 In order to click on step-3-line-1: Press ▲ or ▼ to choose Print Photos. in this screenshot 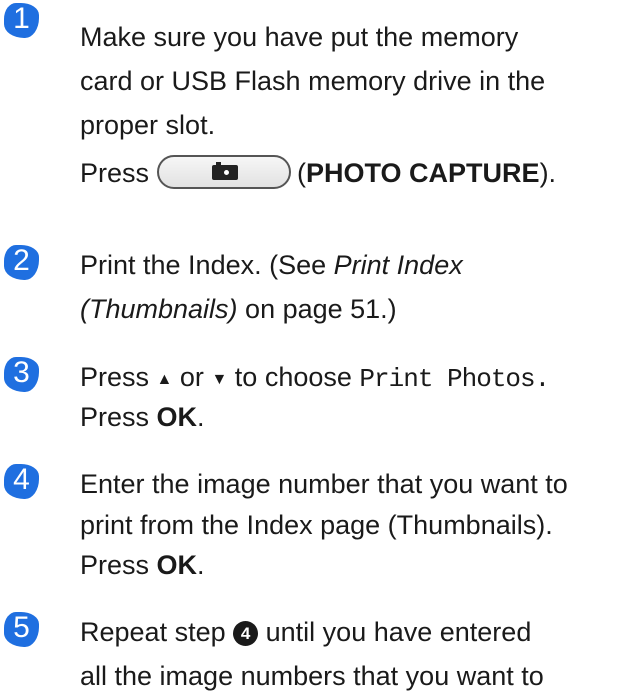, I will do `click(315, 378)`.